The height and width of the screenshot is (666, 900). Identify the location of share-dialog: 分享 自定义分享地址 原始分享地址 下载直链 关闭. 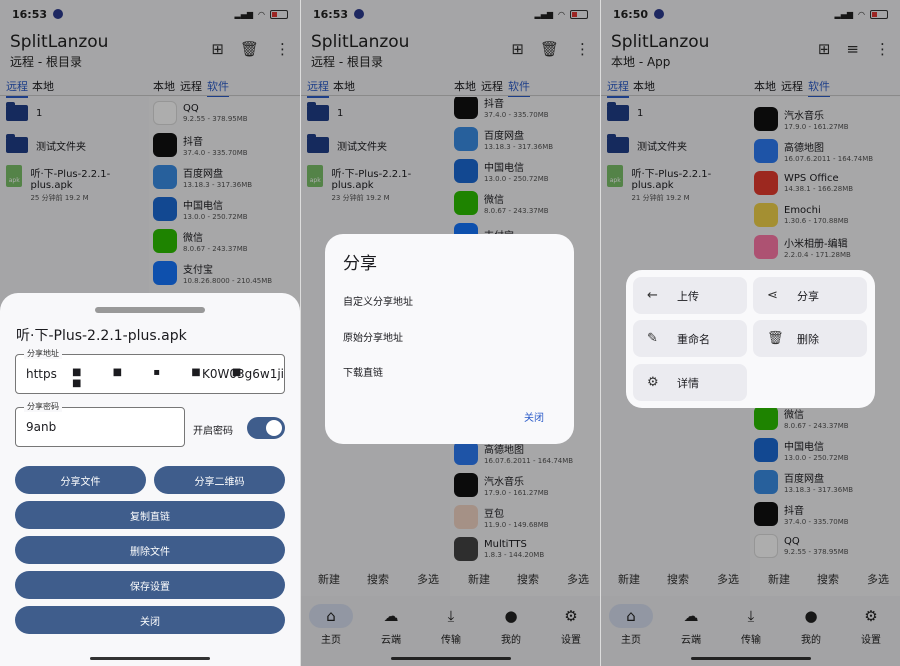
(449, 339).